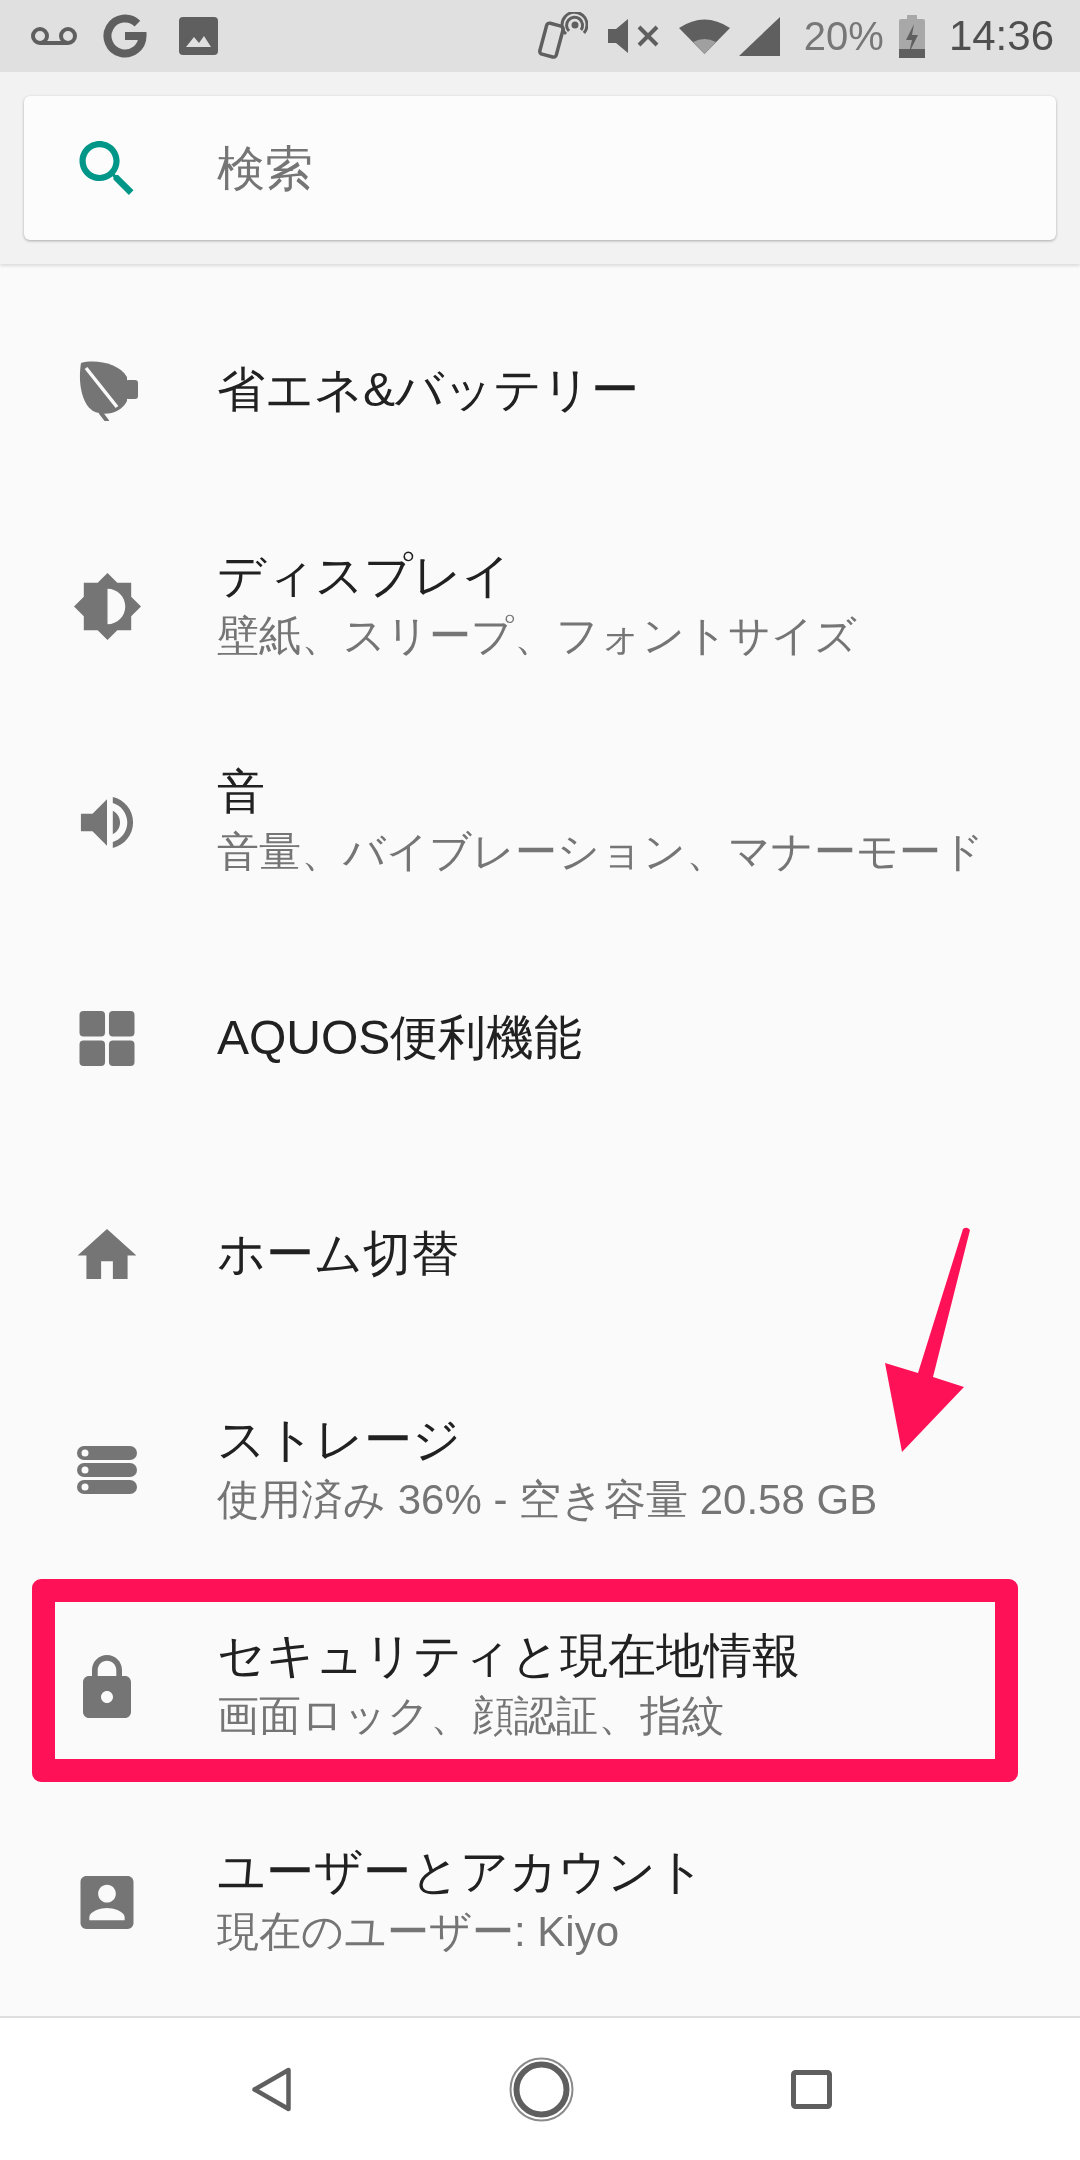 The height and width of the screenshot is (2160, 1080). What do you see at coordinates (125, 36) in the screenshot?
I see `g-icon` at bounding box center [125, 36].